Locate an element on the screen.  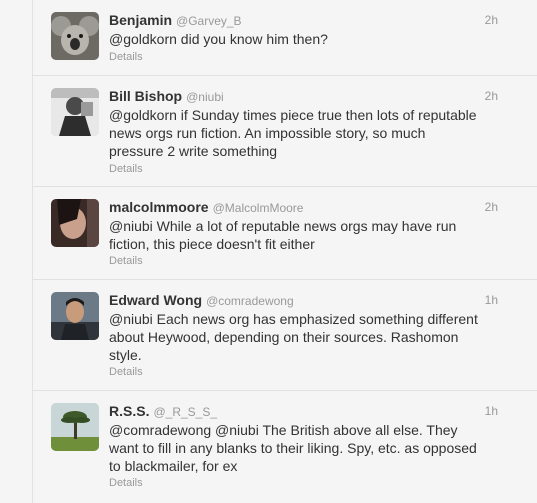
author-name: Bill Bishop is located at coordinates (145, 96).